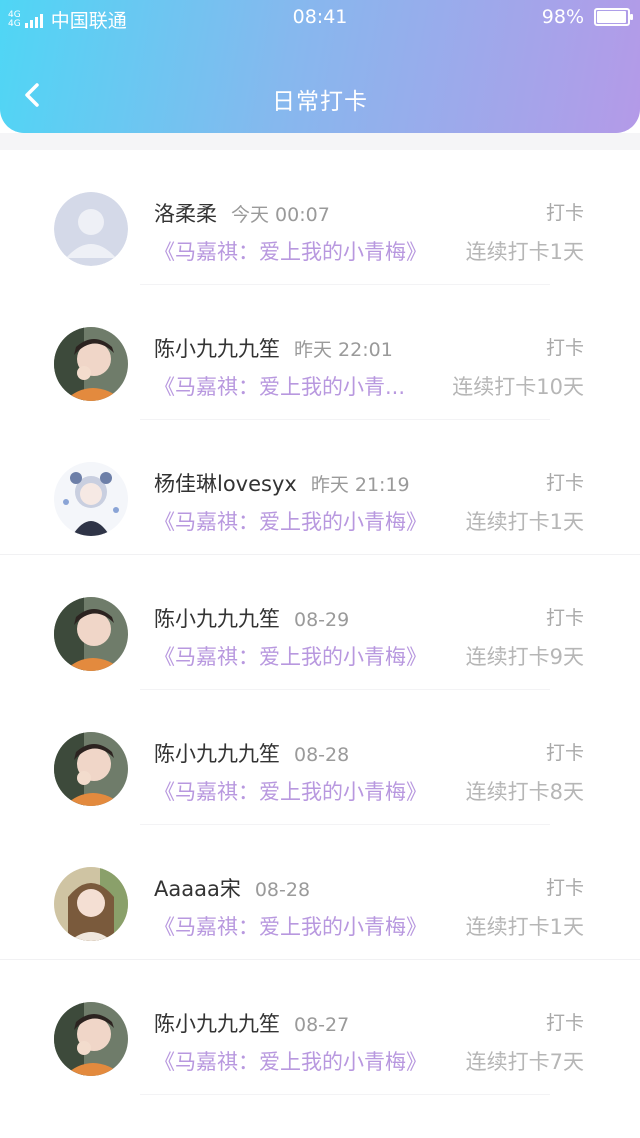 The height and width of the screenshot is (1138, 640). I want to click on battery-icon, so click(613, 17).